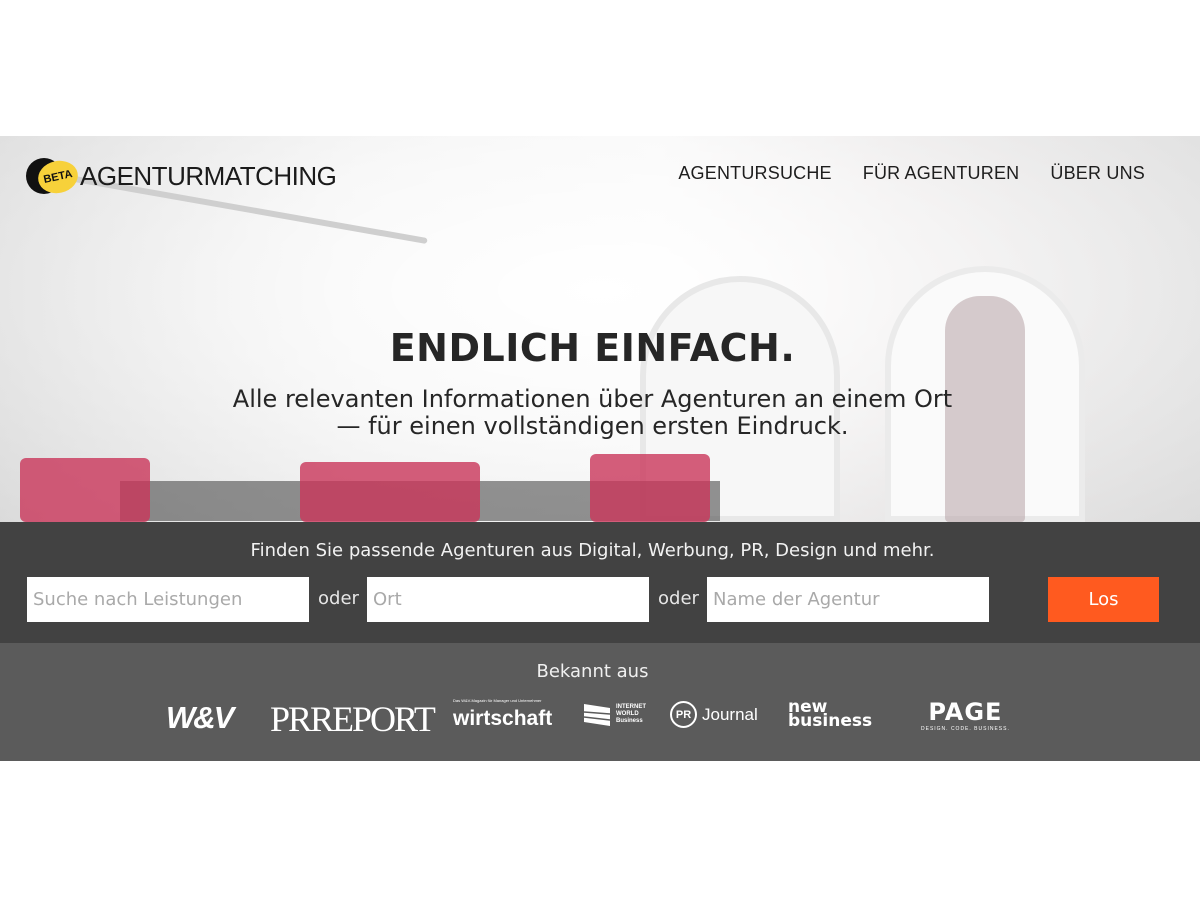 The height and width of the screenshot is (900, 1200). I want to click on iwb-line-2: WORLD, so click(627, 713).